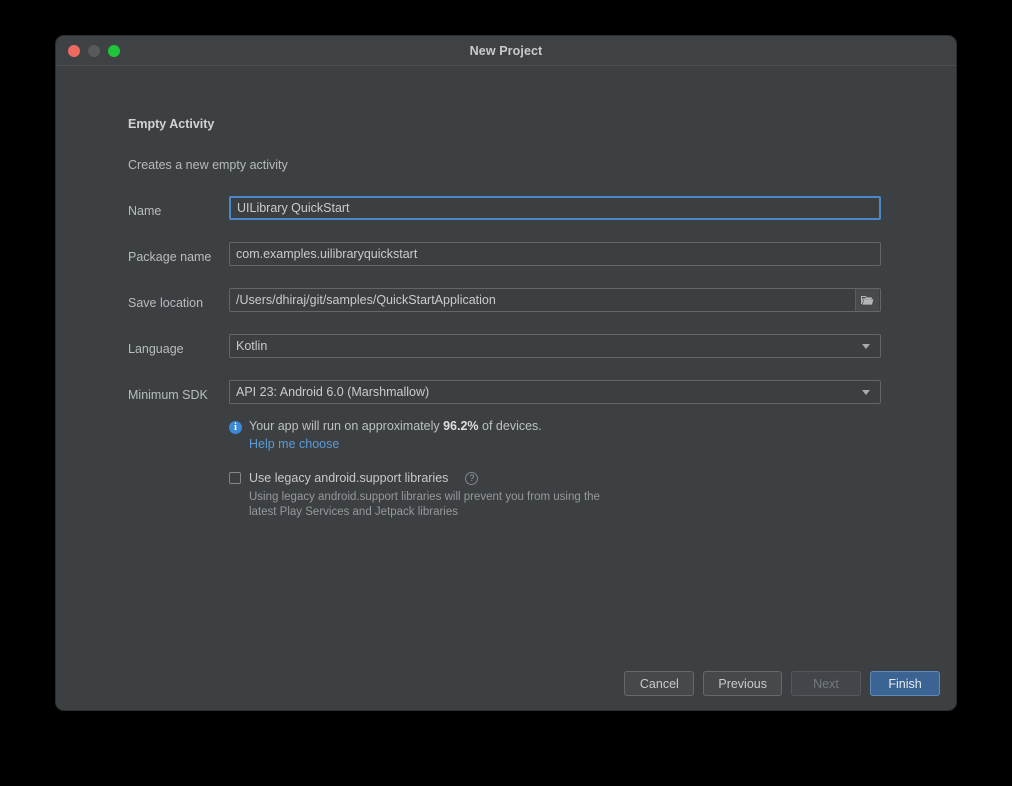 Image resolution: width=1012 pixels, height=786 pixels. I want to click on coverage-text-before: Your app will run on approximately, so click(346, 426).